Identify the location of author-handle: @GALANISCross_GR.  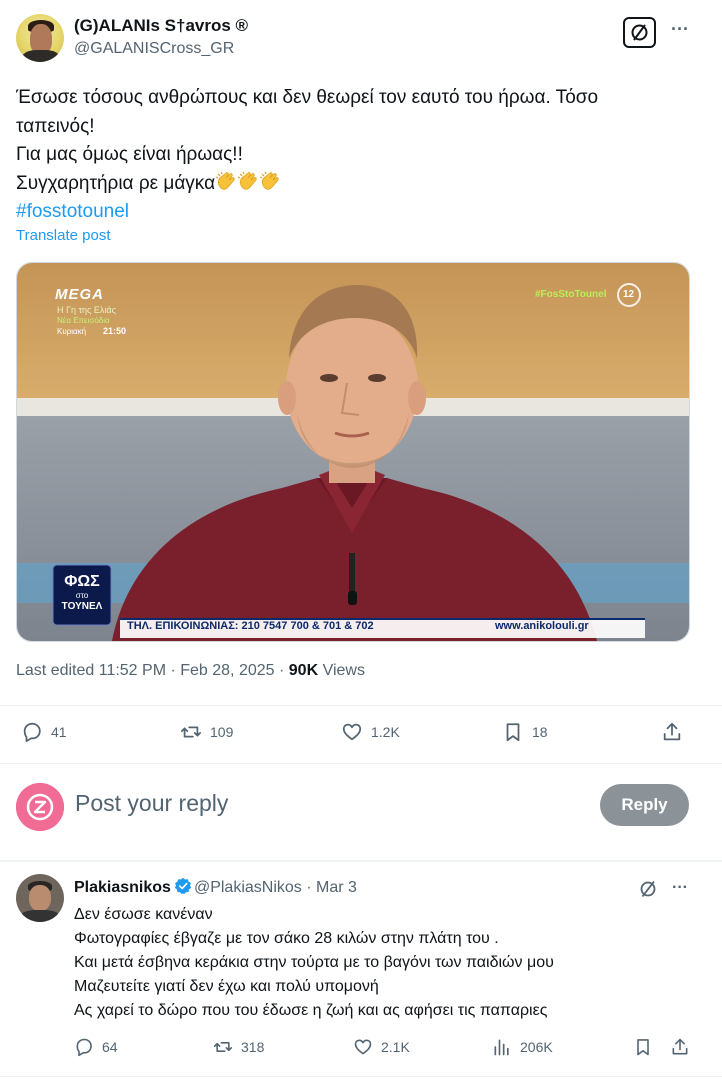
(154, 49).